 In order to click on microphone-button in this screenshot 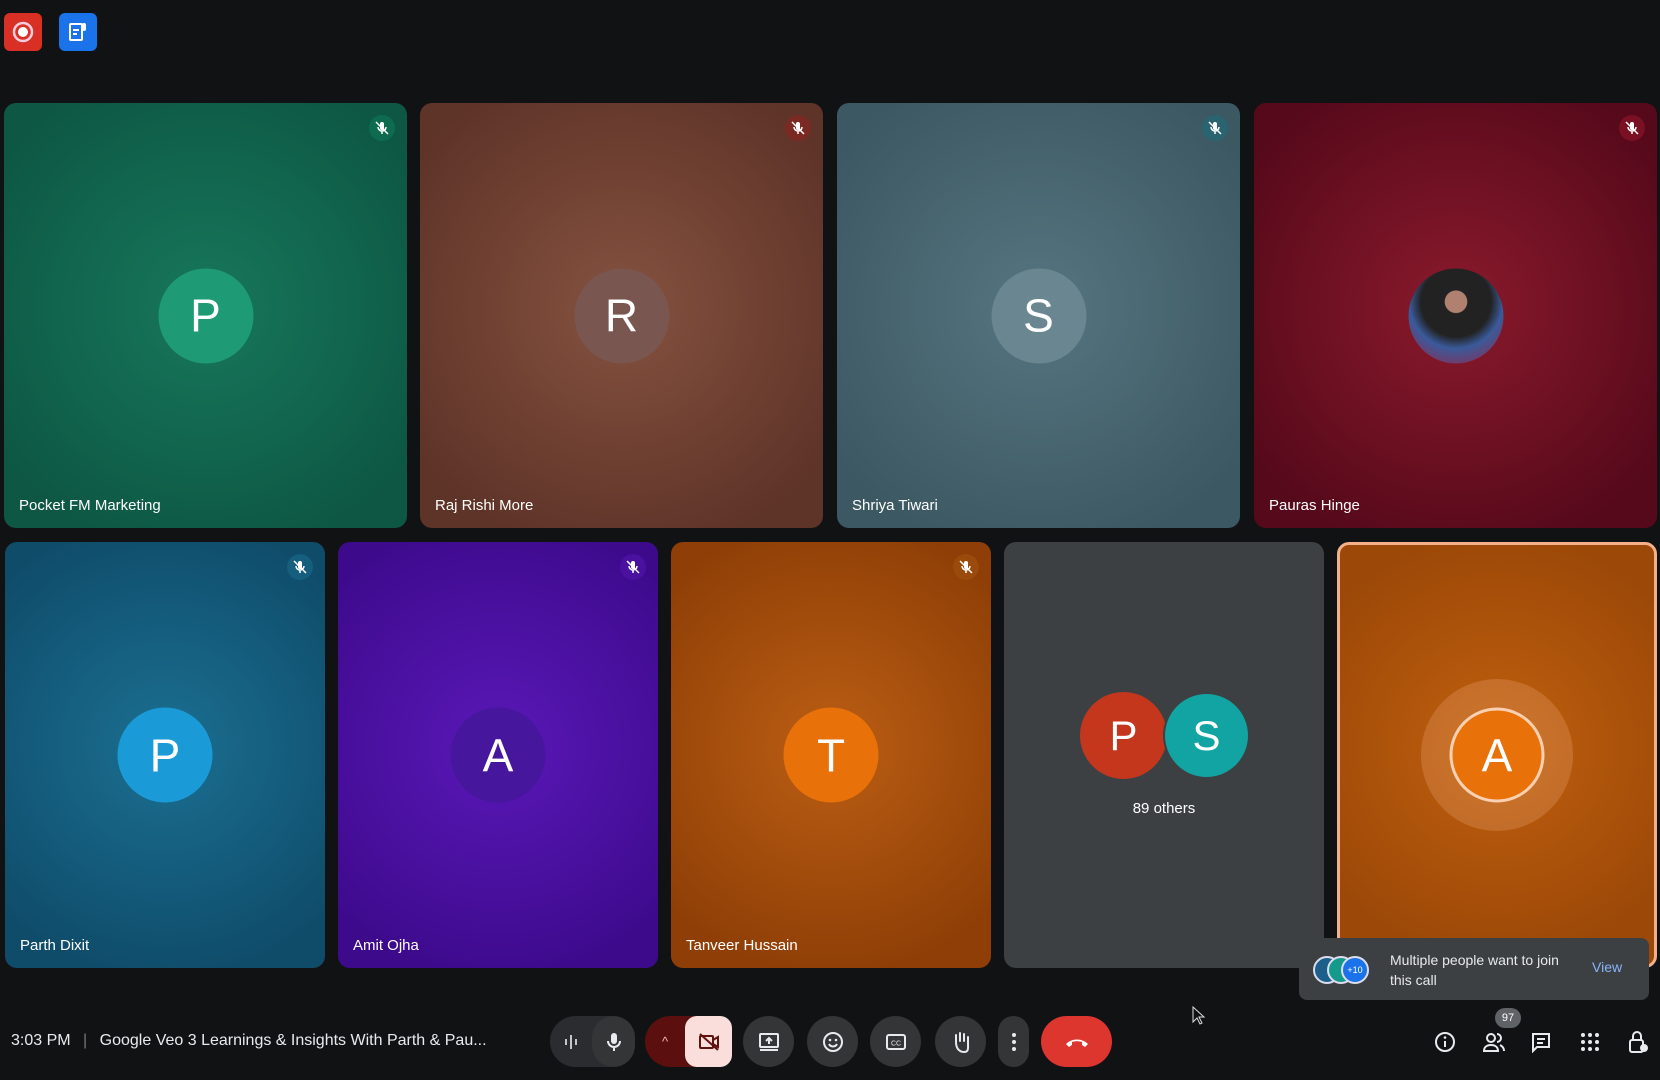, I will do `click(613, 1041)`.